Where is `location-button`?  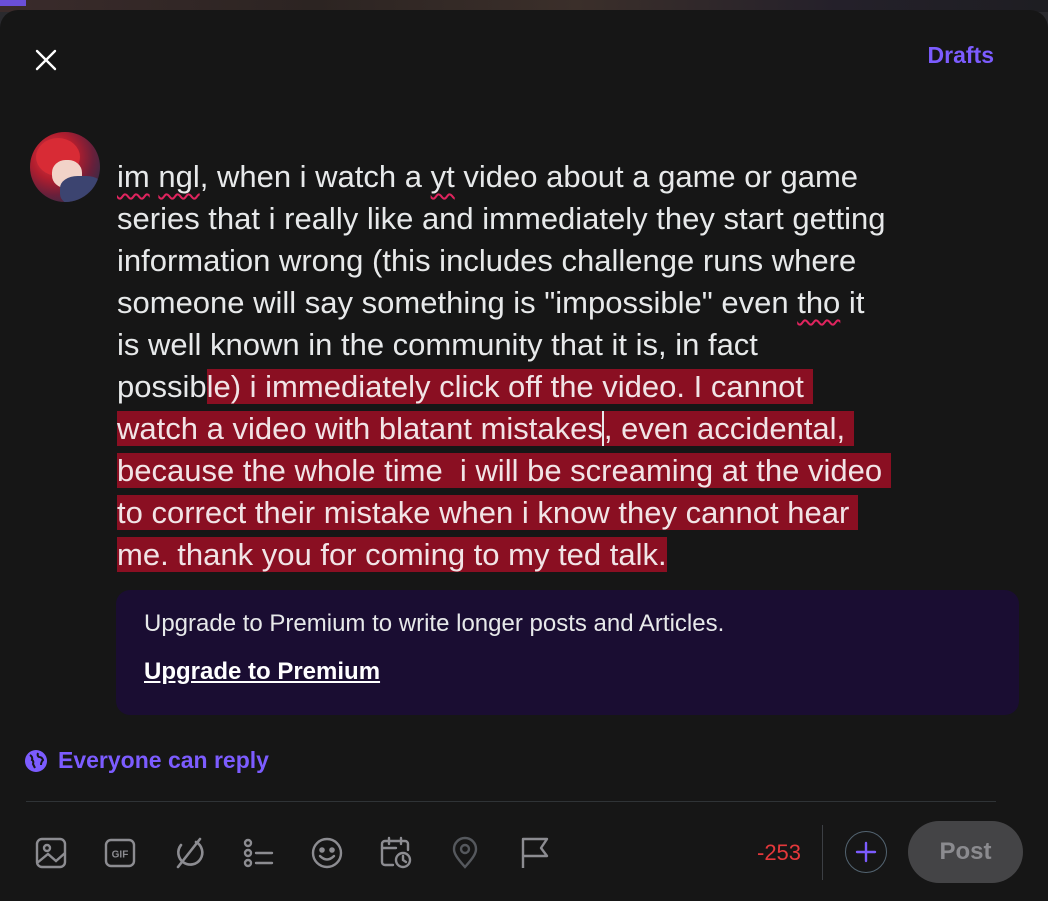
location-button is located at coordinates (465, 853).